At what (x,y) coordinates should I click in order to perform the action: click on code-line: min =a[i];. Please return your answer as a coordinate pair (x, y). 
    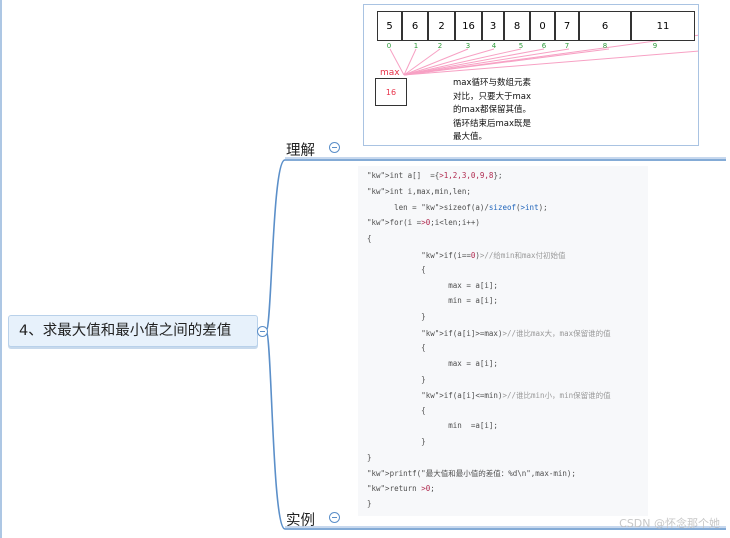
    Looking at the image, I should click on (432, 425).